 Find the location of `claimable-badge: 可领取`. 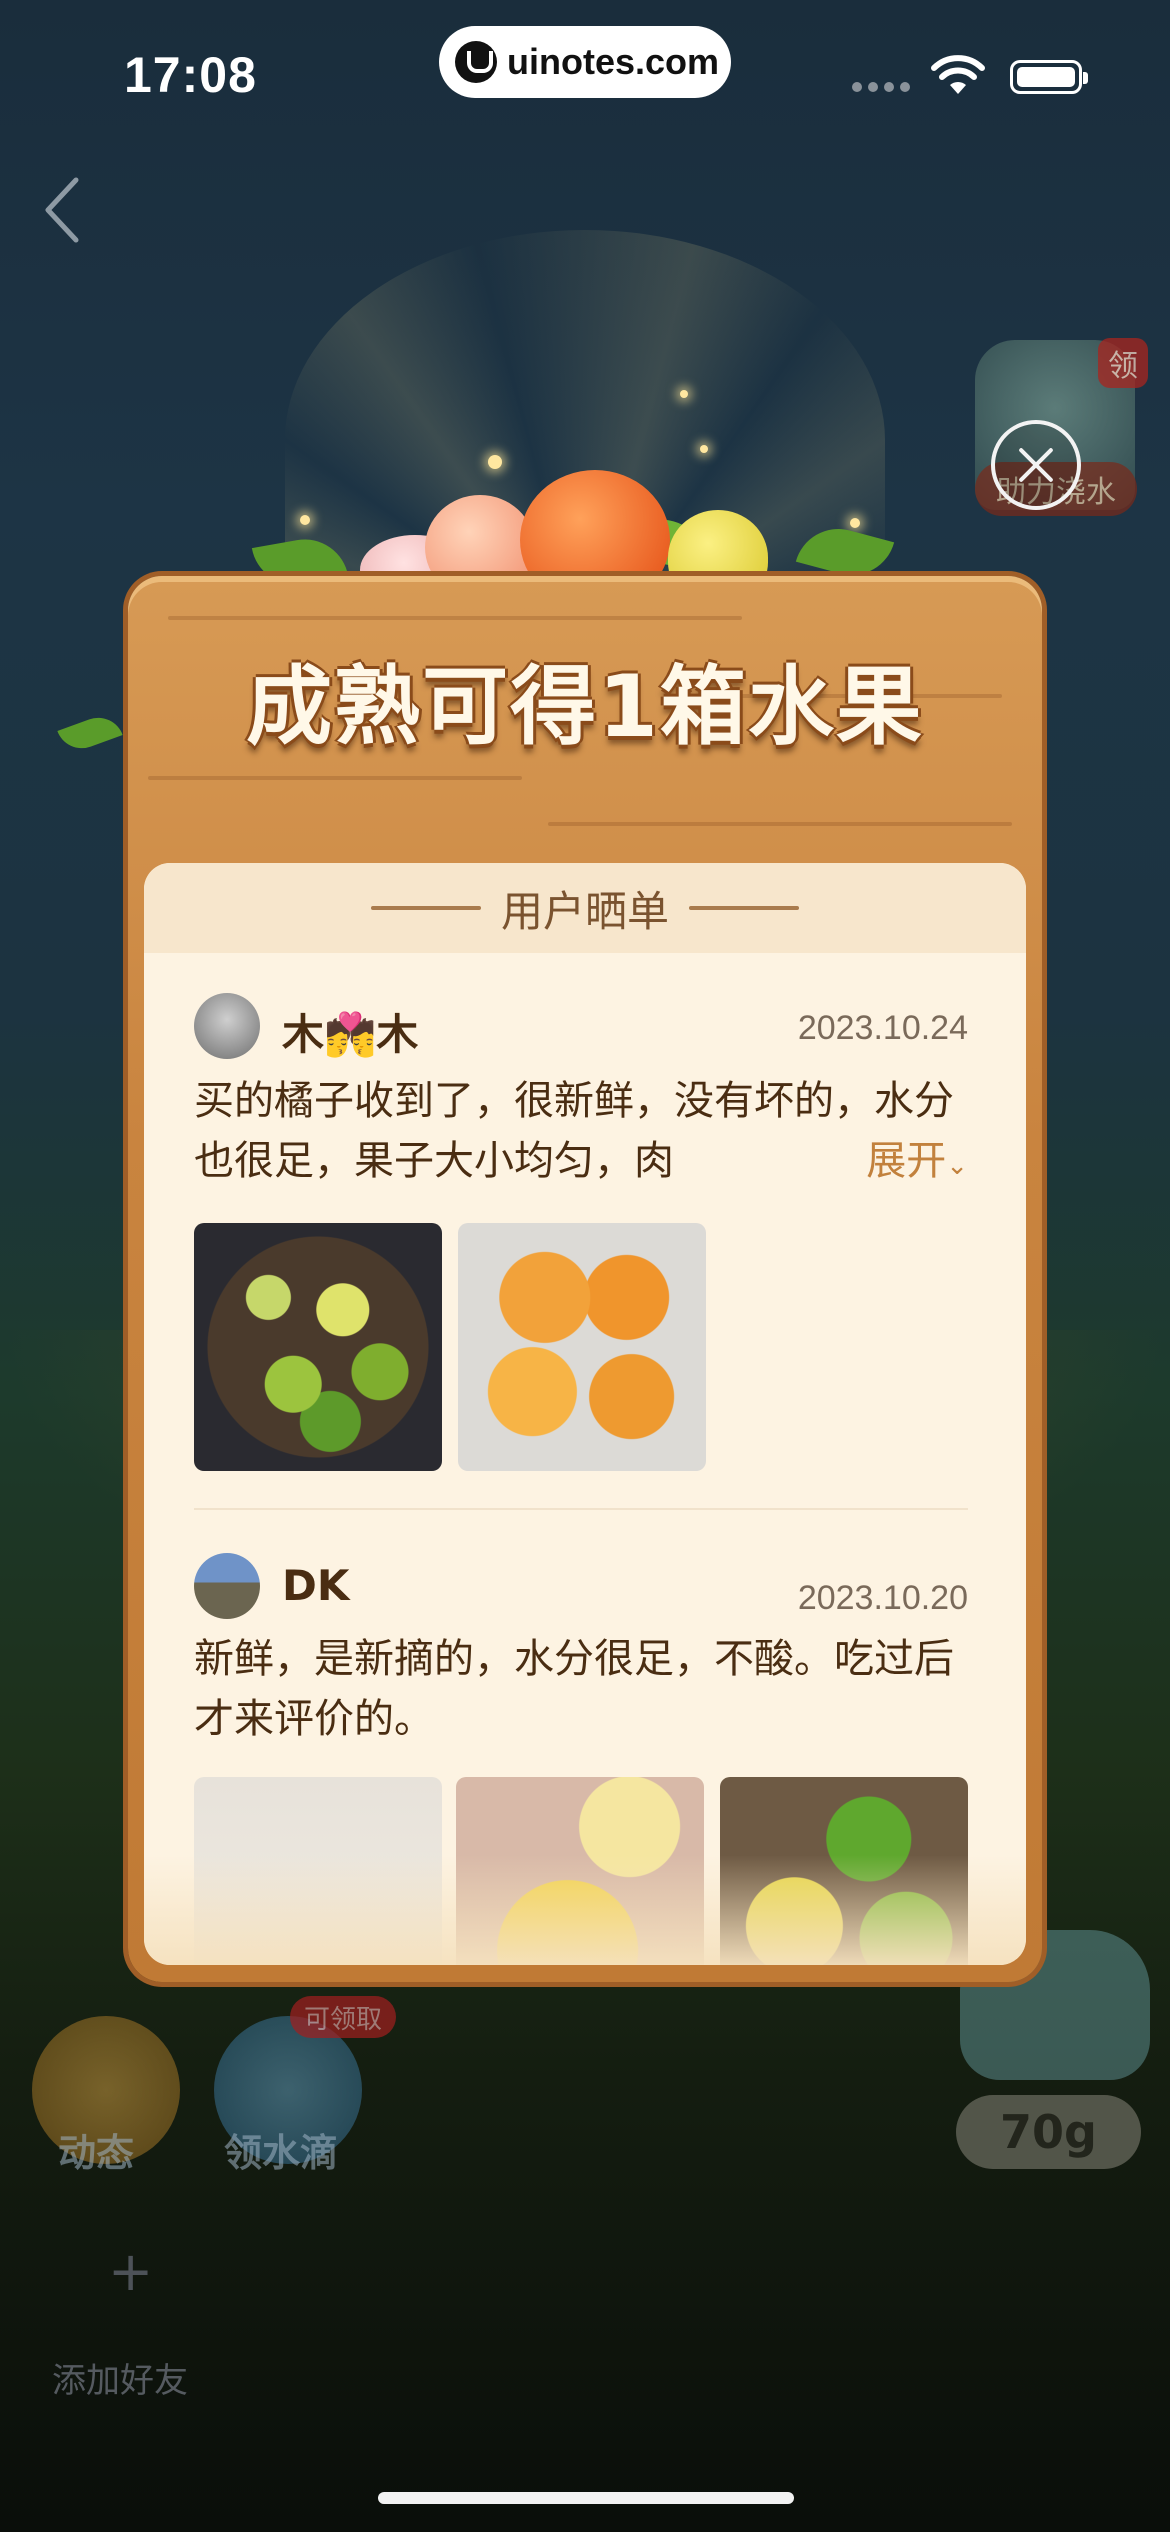

claimable-badge: 可领取 is located at coordinates (343, 2017).